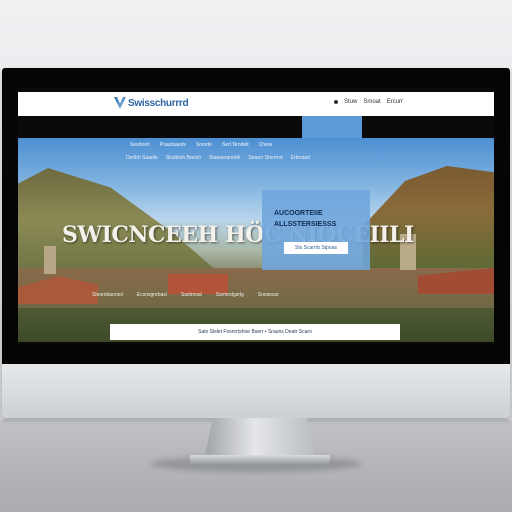 Image resolution: width=512 pixels, height=512 pixels. Describe the element at coordinates (260, 460) in the screenshot. I see `monitor-stand-base` at that location.